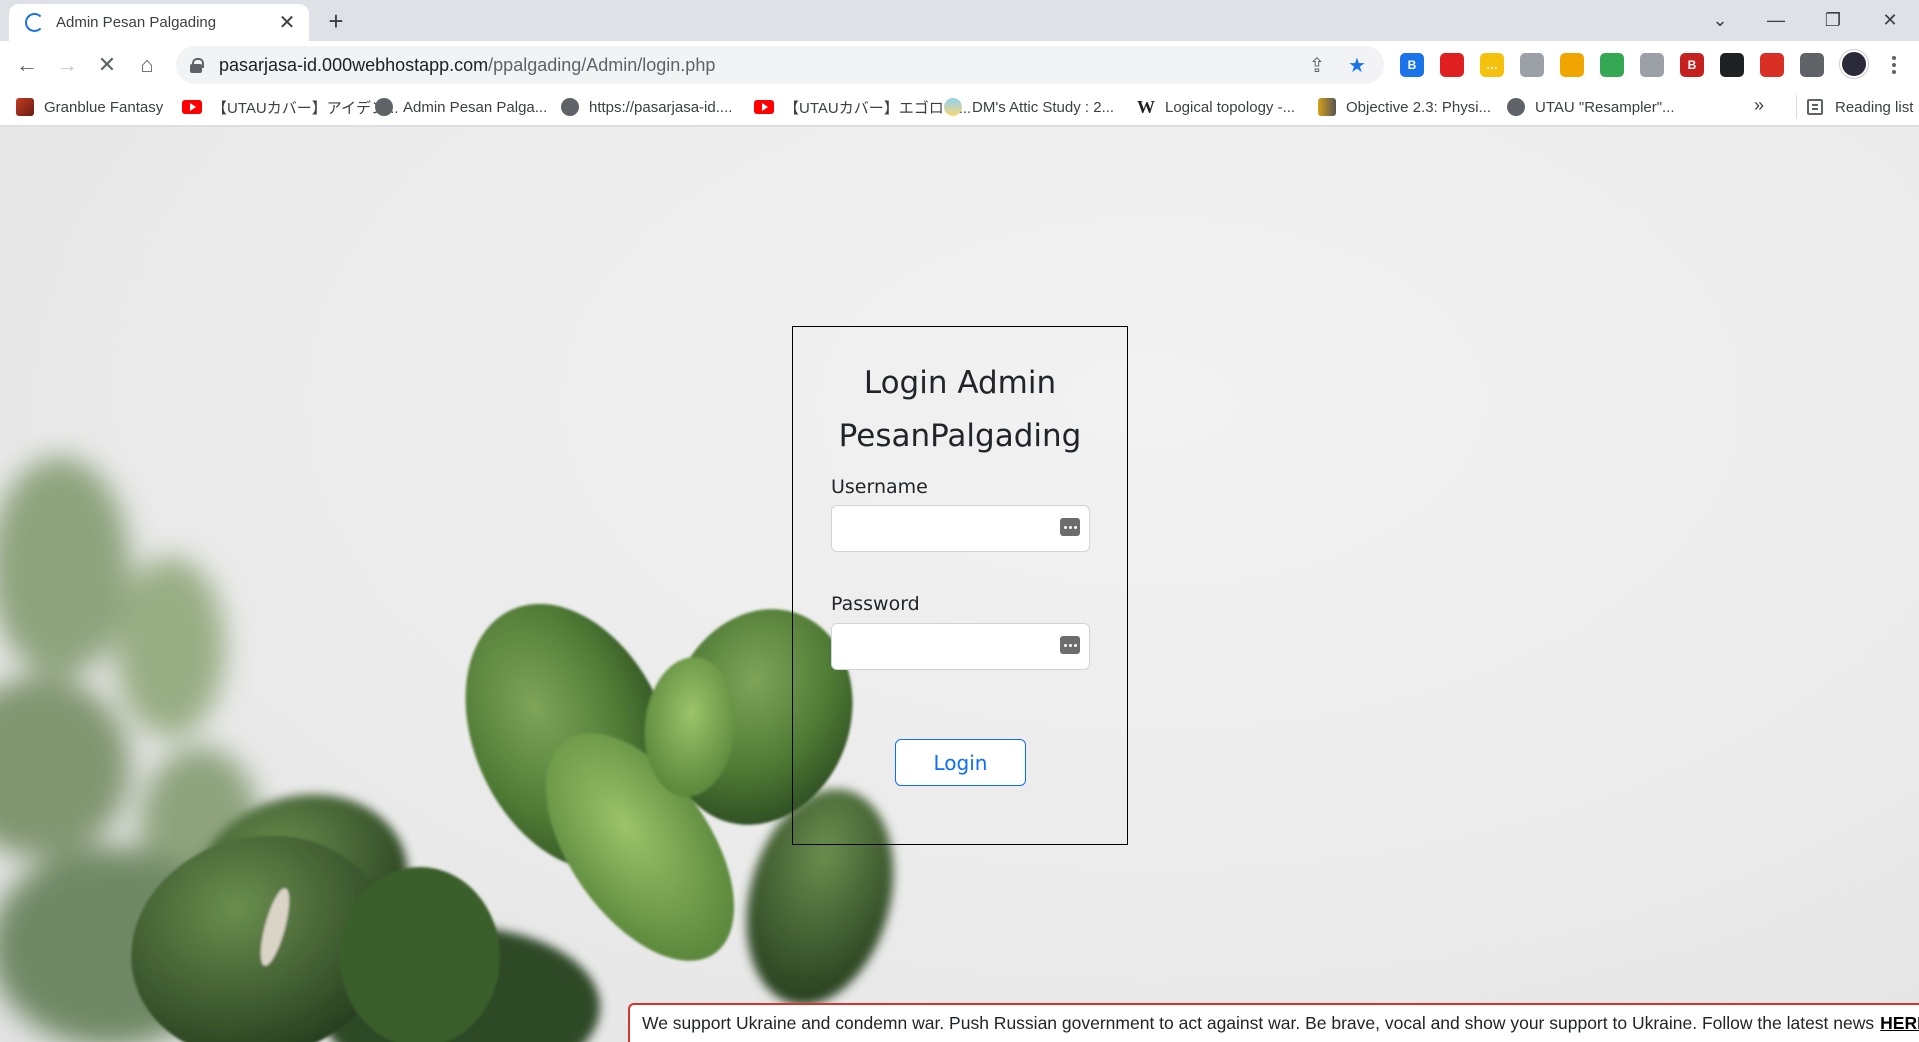 The image size is (1919, 1042). I want to click on password-field, so click(960, 646).